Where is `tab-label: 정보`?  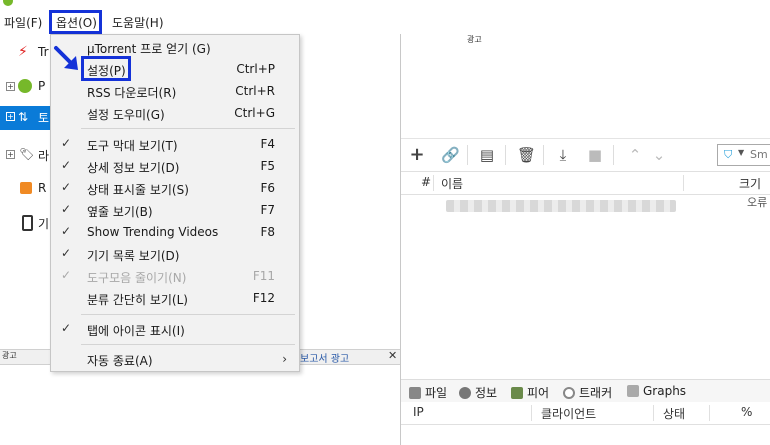
tab-label: 정보 is located at coordinates (486, 393).